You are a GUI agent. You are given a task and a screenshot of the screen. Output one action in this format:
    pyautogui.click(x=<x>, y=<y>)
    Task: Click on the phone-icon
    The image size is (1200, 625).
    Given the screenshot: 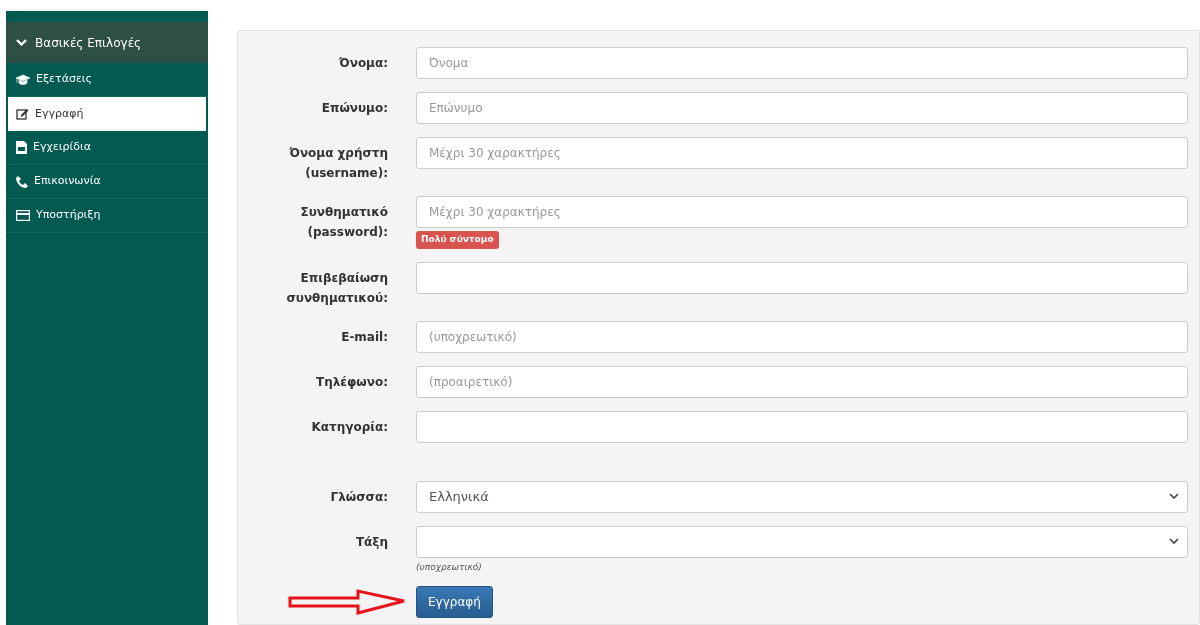 What is the action you would take?
    pyautogui.click(x=22, y=181)
    